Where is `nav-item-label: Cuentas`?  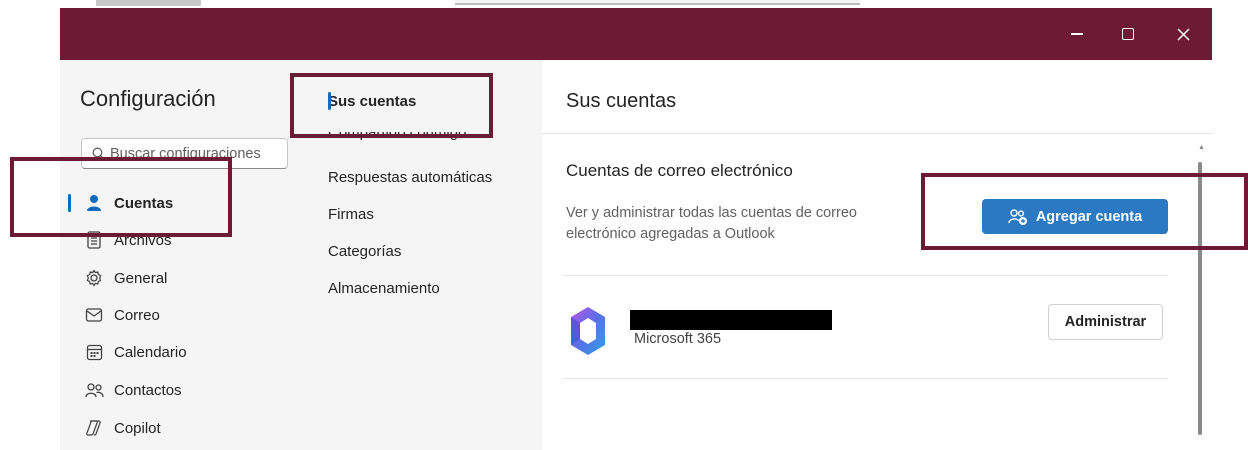
nav-item-label: Cuentas is located at coordinates (144, 203).